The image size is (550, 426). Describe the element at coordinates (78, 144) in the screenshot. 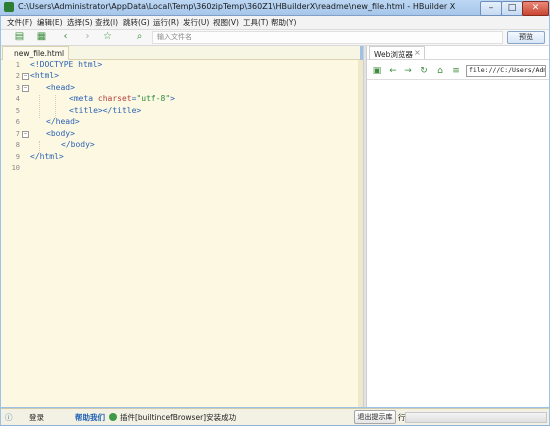

I see `code-line-8: </body>` at that location.